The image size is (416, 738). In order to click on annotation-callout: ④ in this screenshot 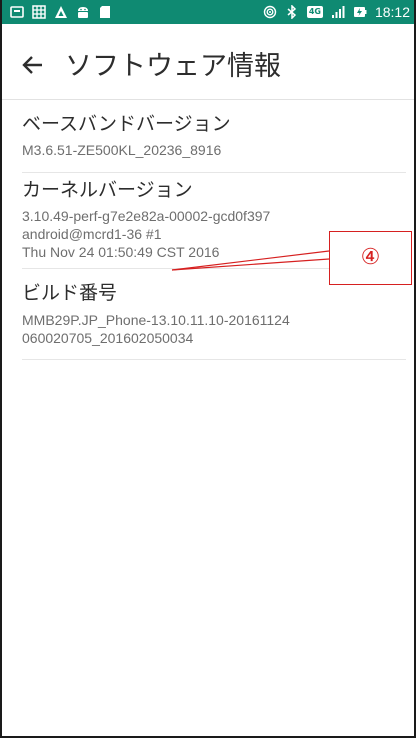, I will do `click(370, 258)`.